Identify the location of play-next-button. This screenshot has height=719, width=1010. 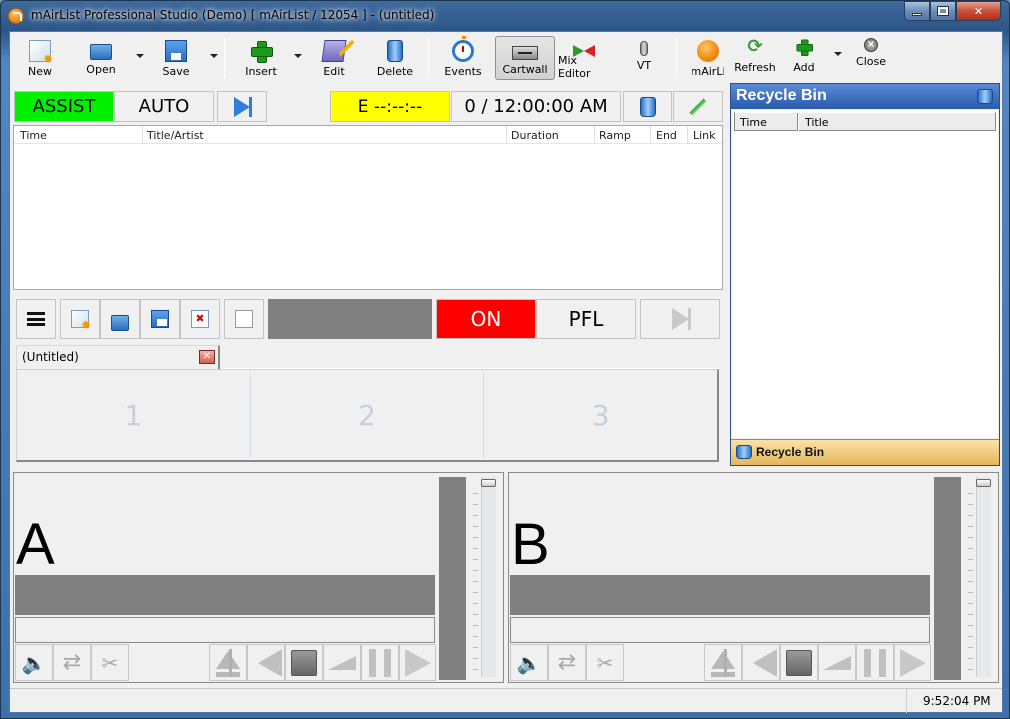
(242, 106).